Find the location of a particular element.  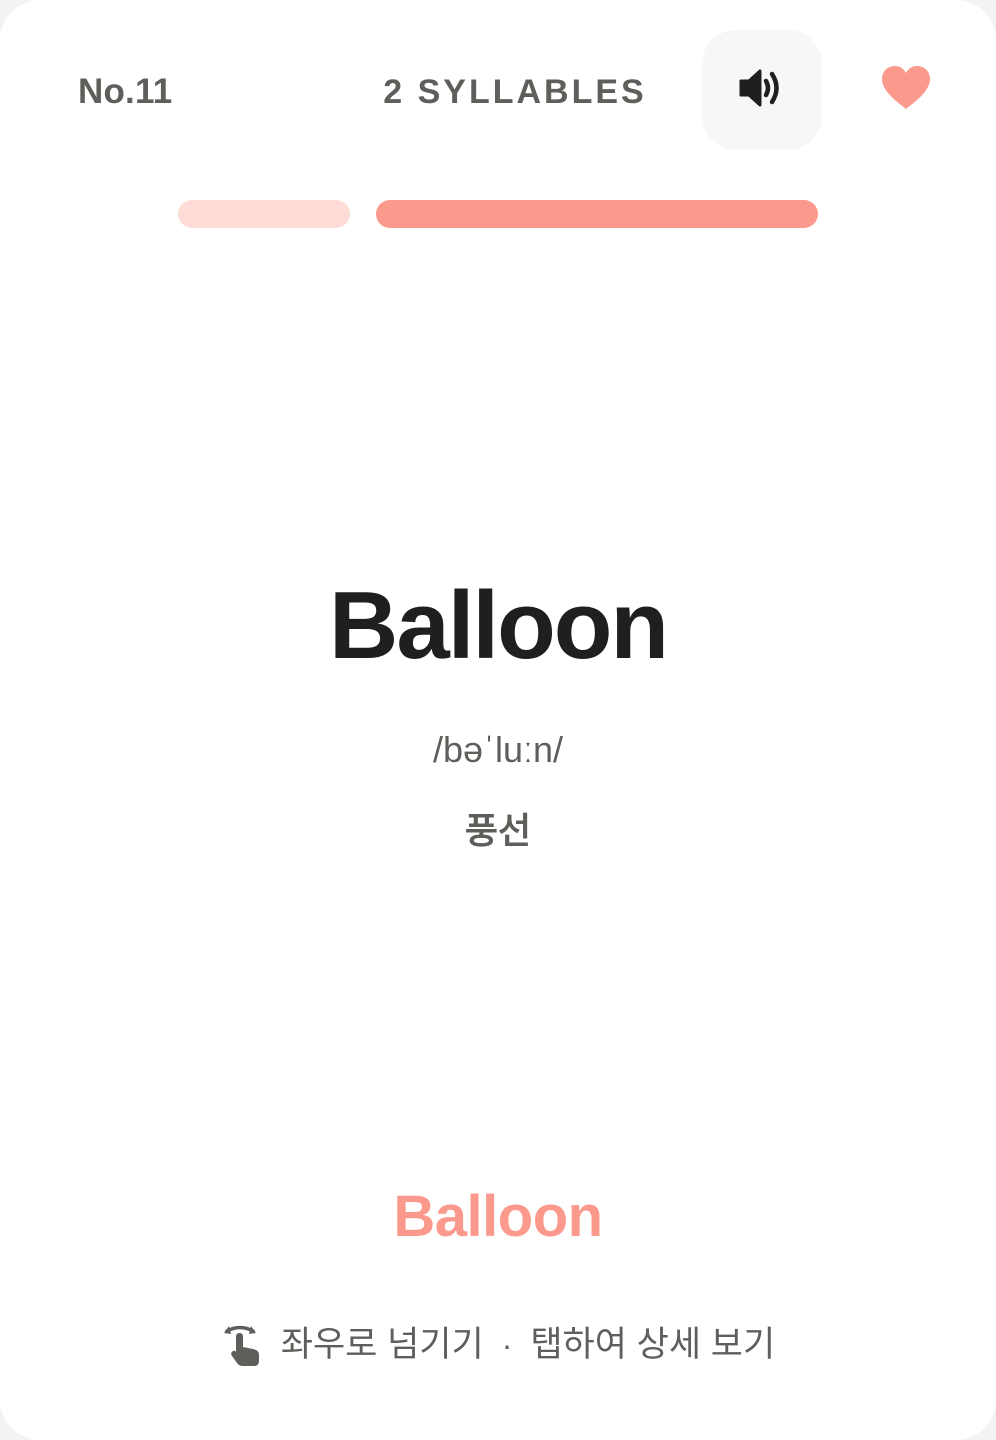

syllable-count-label: 2 SYLLABLES is located at coordinates (515, 92).